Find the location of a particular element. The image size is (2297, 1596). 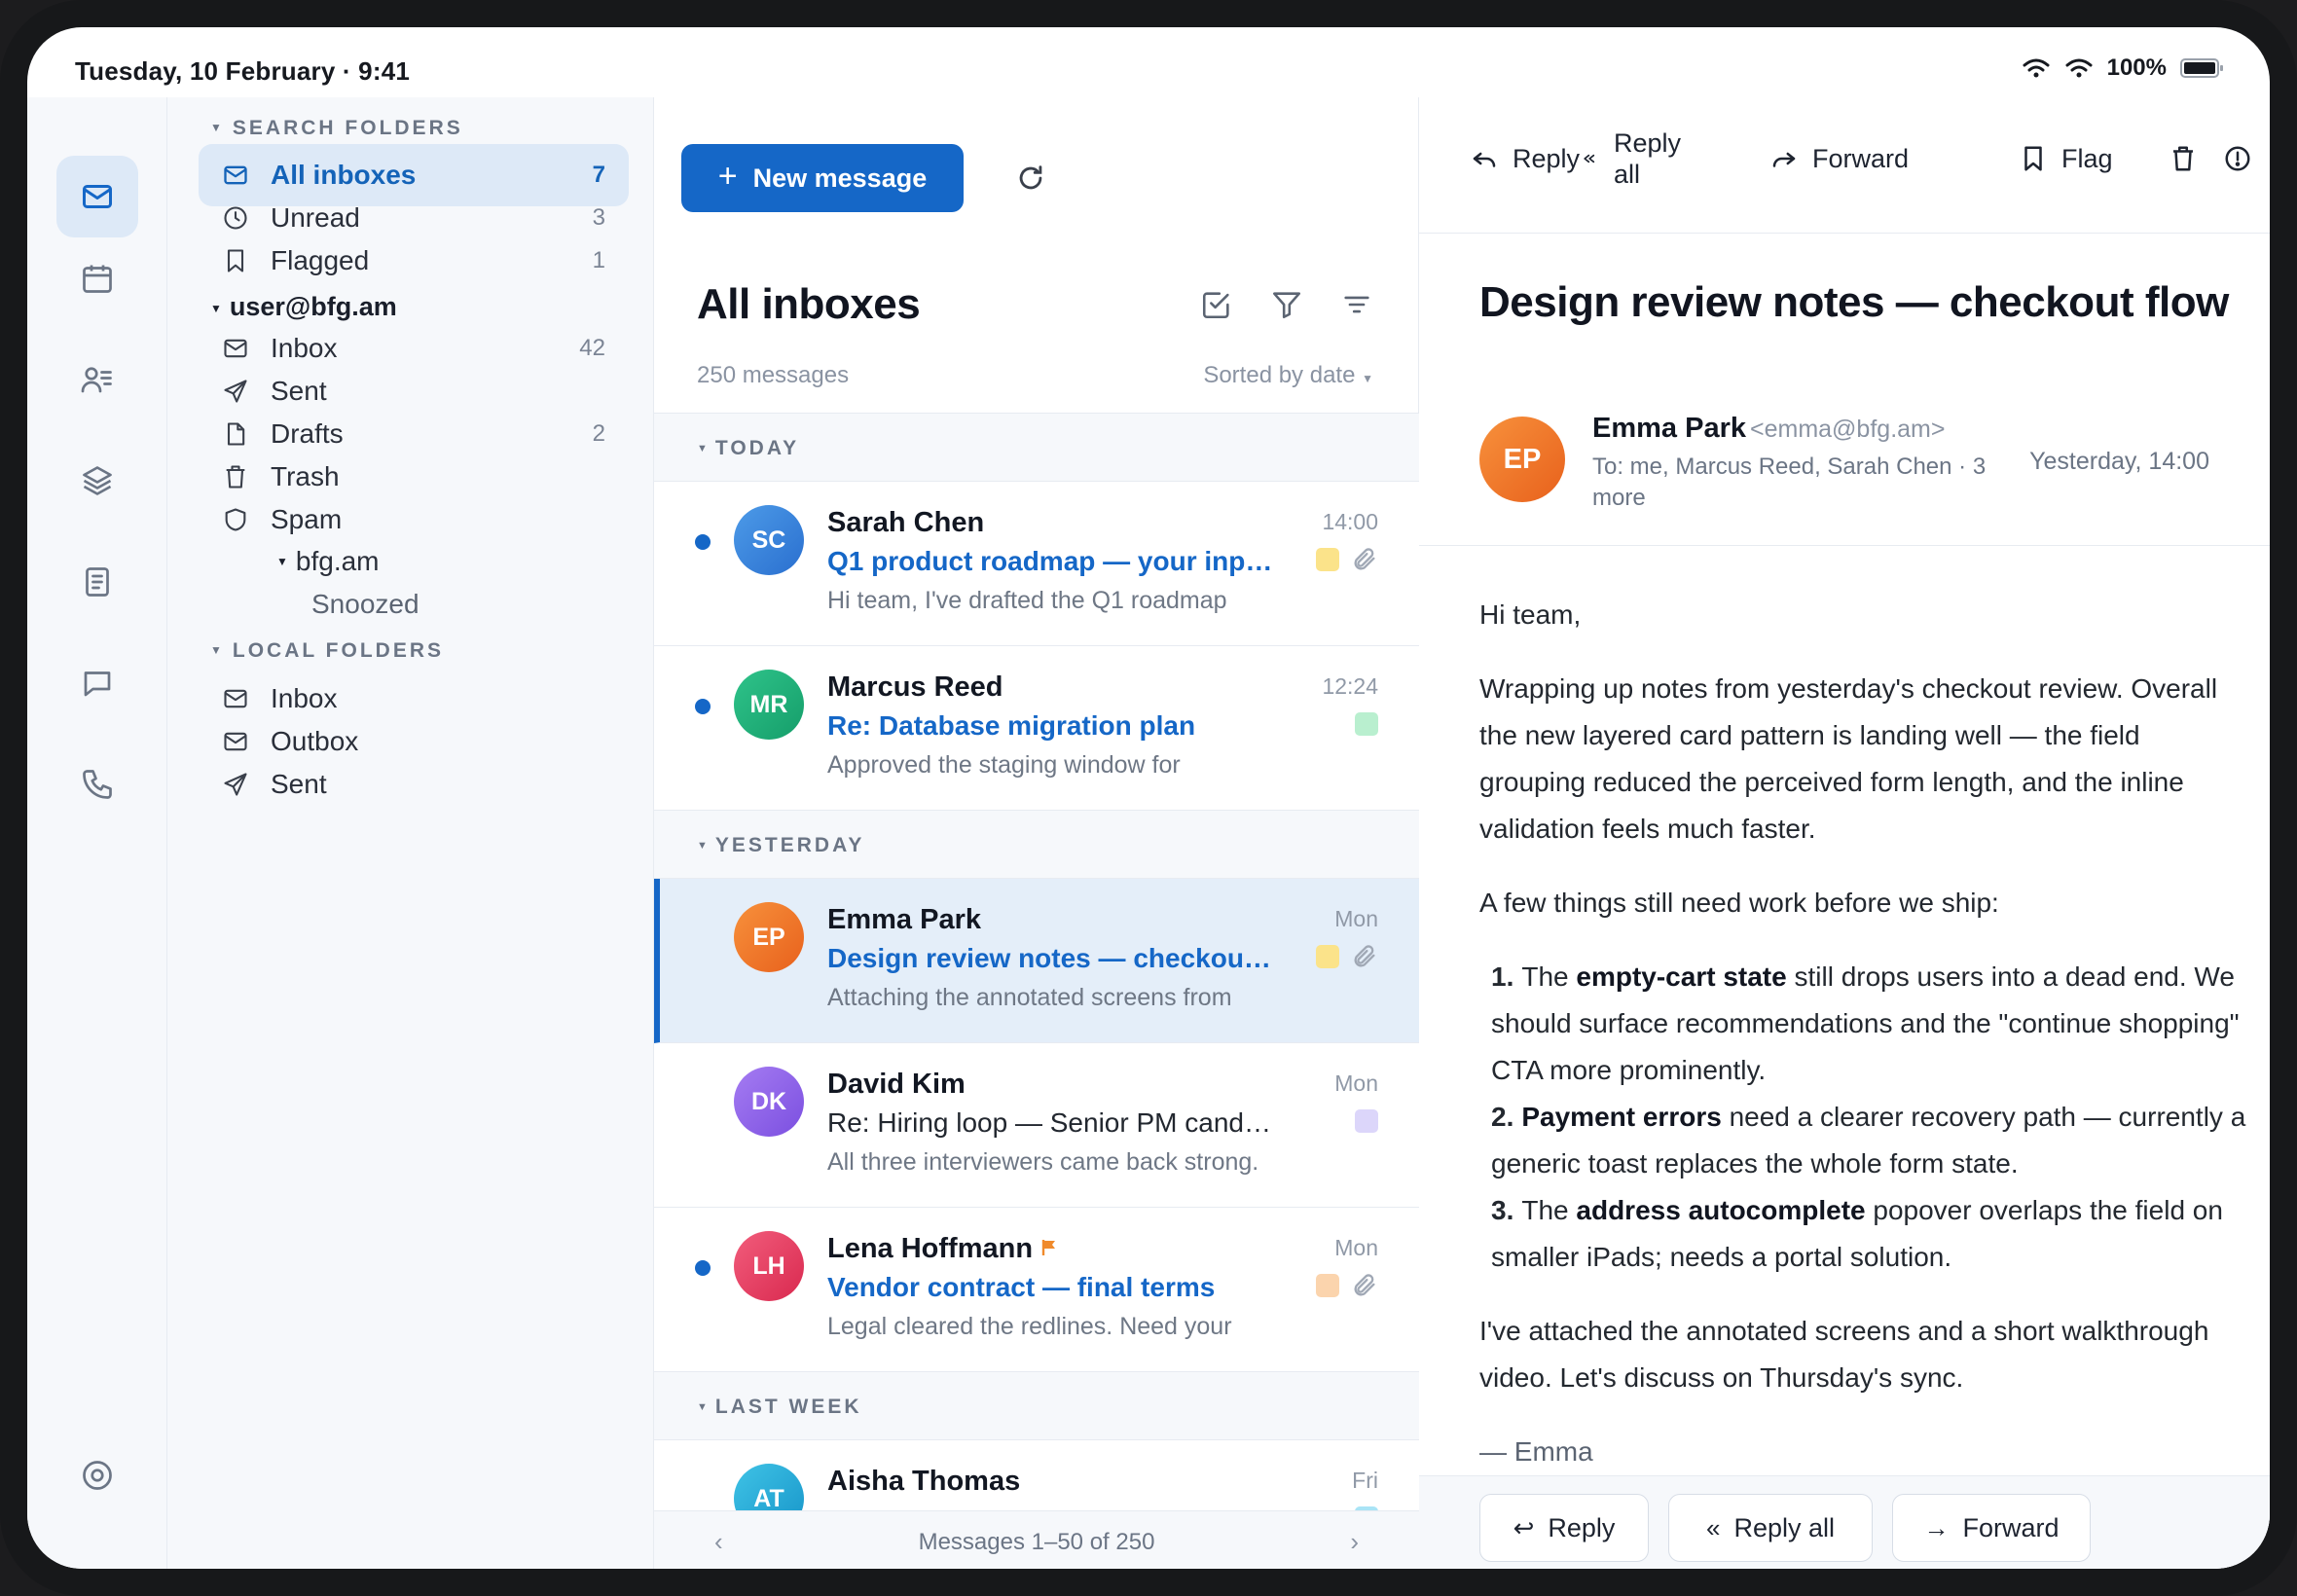

notes-icon is located at coordinates (97, 582).